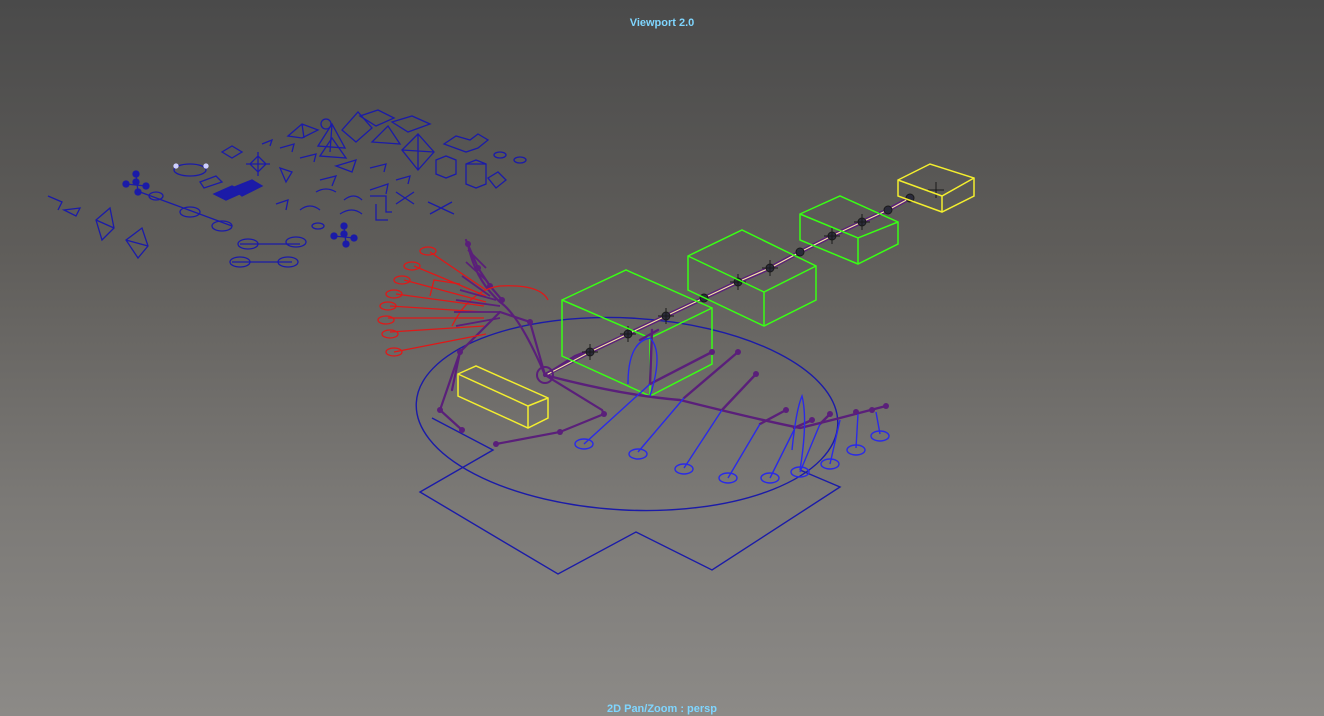 The height and width of the screenshot is (716, 1324). I want to click on triangle-shape-icon, so click(386, 134).